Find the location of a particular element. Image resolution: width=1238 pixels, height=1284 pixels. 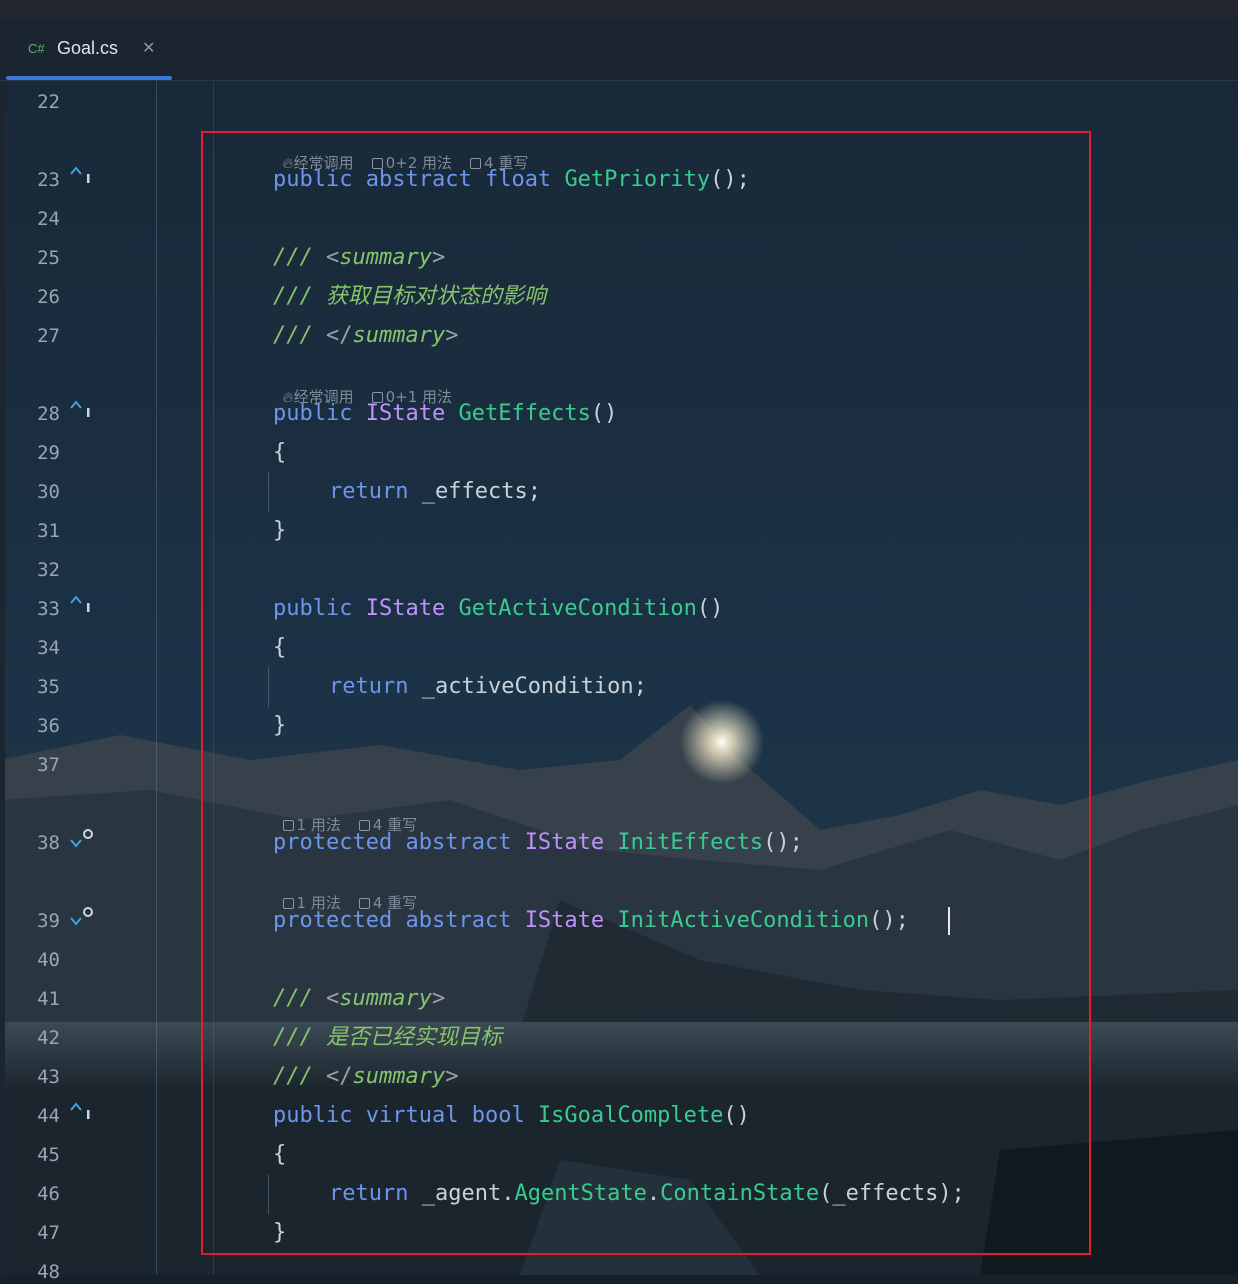

line-number: 24 is located at coordinates (37, 219).